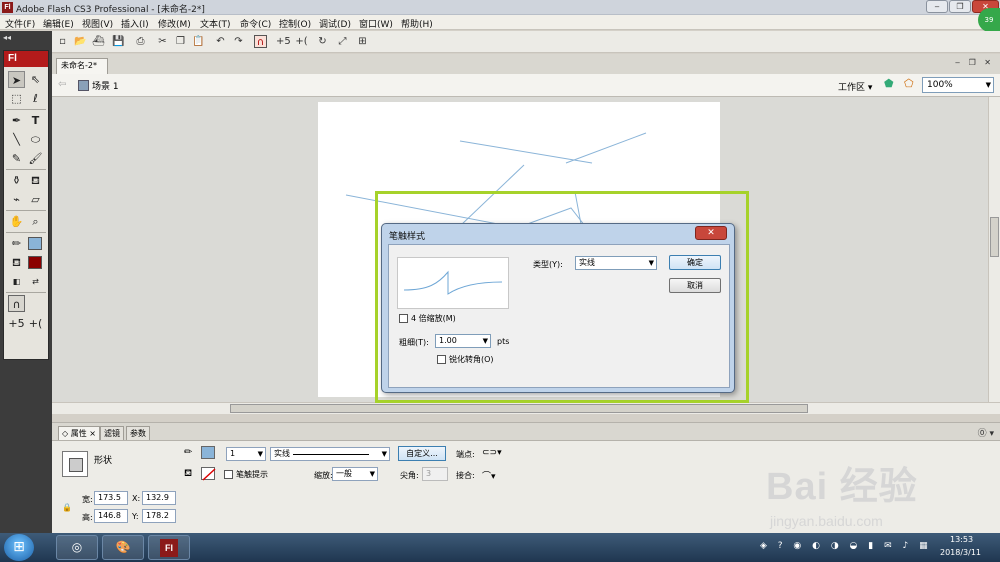 This screenshot has height=562, width=1000. What do you see at coordinates (465, 475) in the screenshot?
I see `join-label: 接合:` at bounding box center [465, 475].